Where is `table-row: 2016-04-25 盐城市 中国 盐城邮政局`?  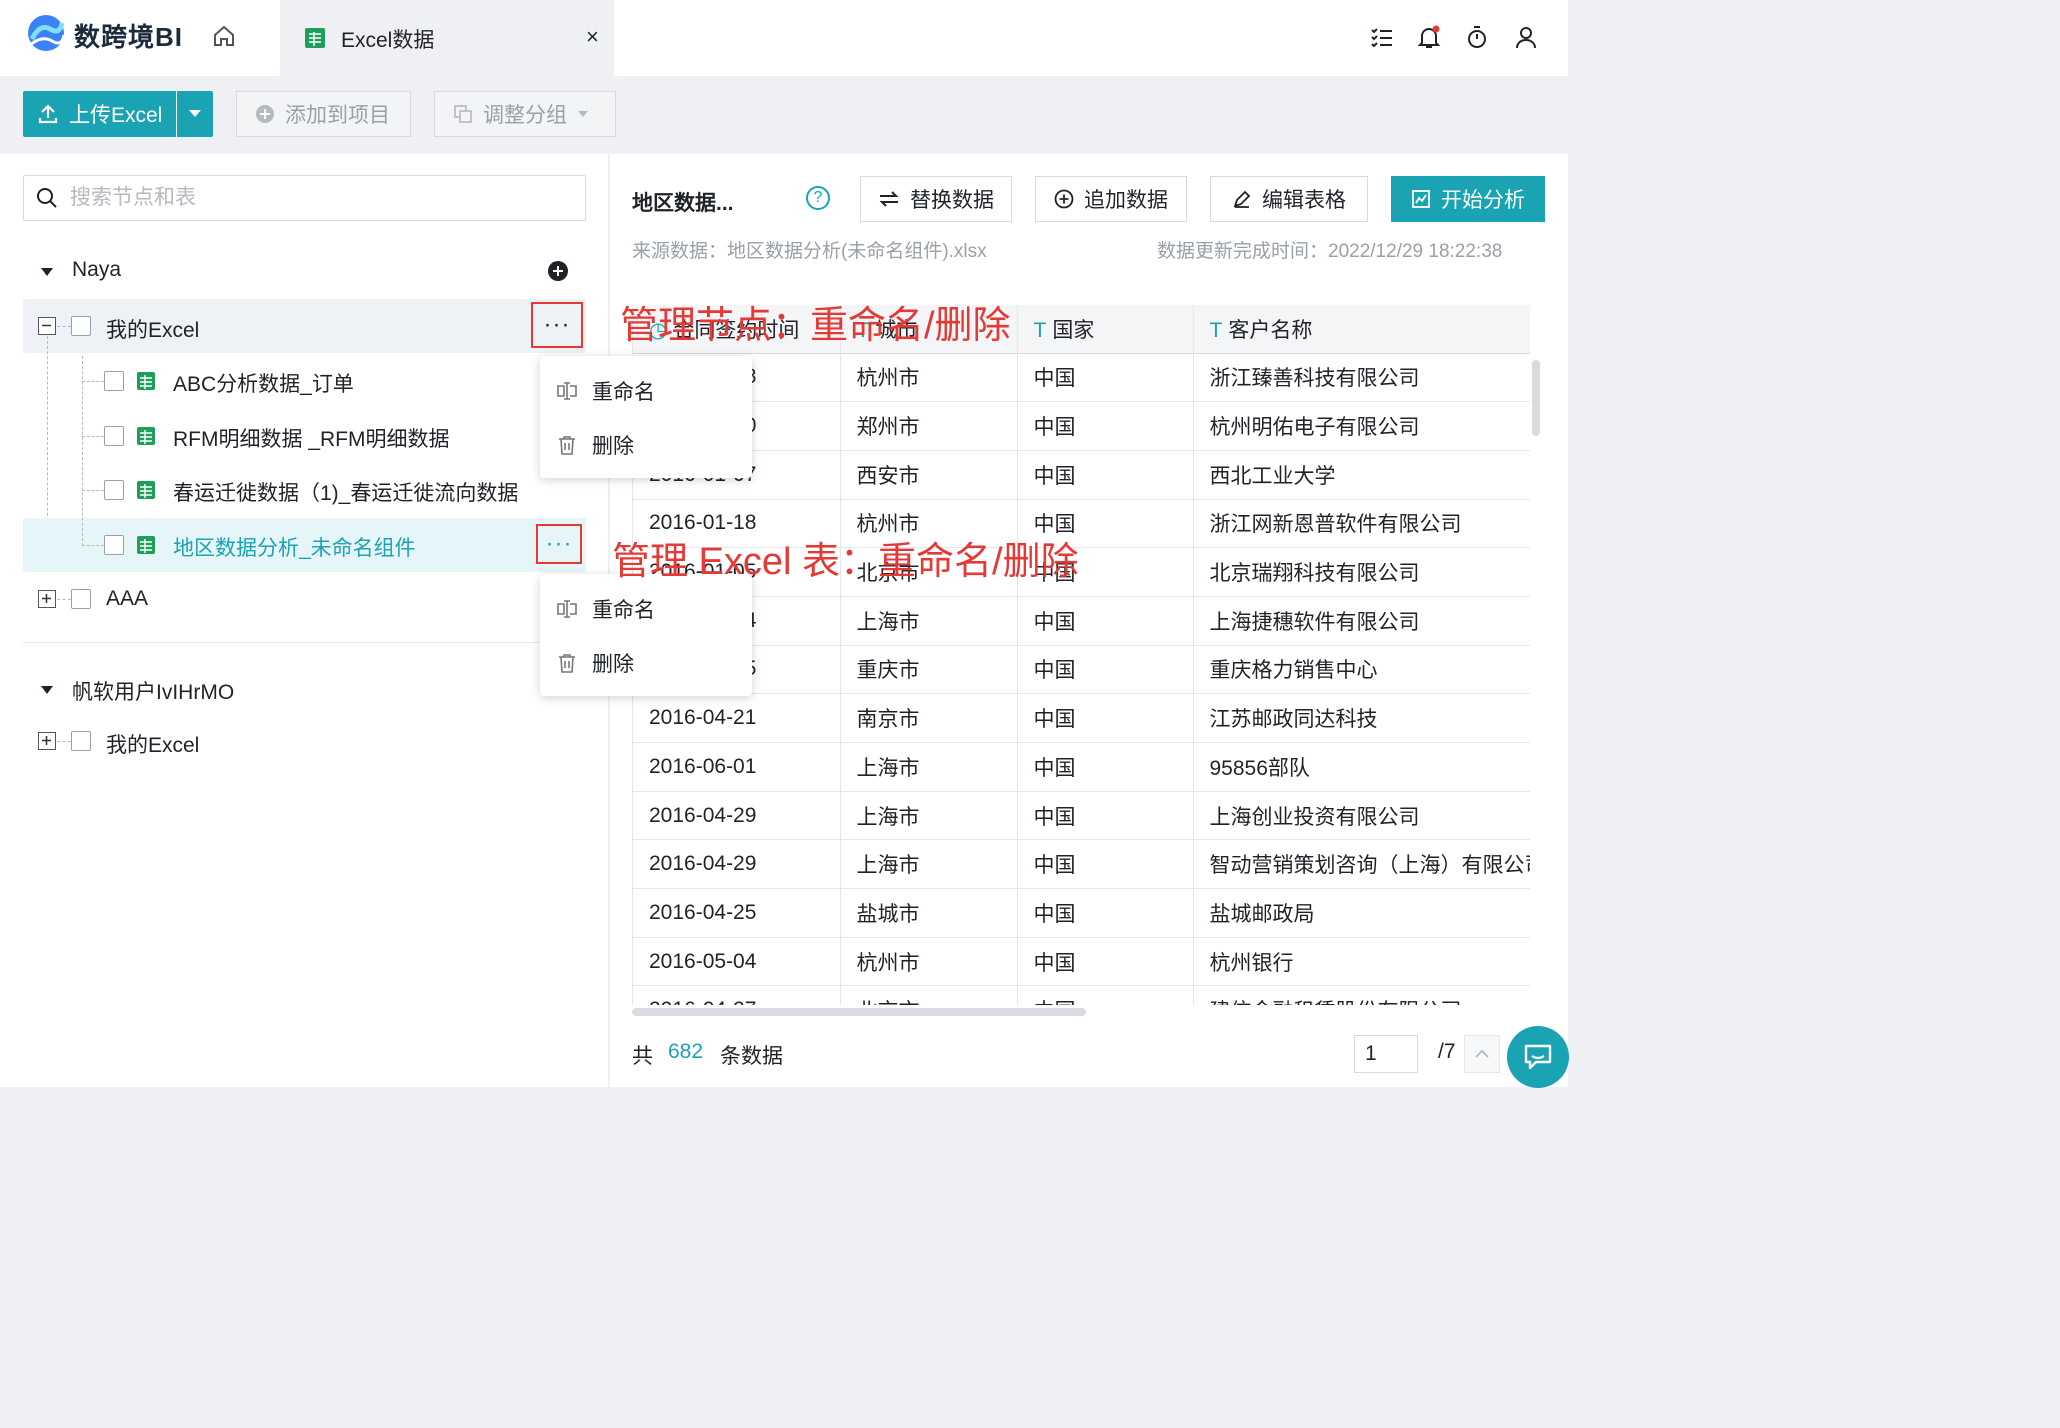
table-row: 2016-04-25 盐城市 中国 盐城邮政局 is located at coordinates (1081, 913).